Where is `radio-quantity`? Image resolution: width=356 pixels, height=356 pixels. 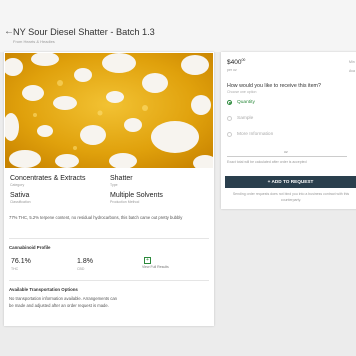
radio-quantity is located at coordinates (229, 102).